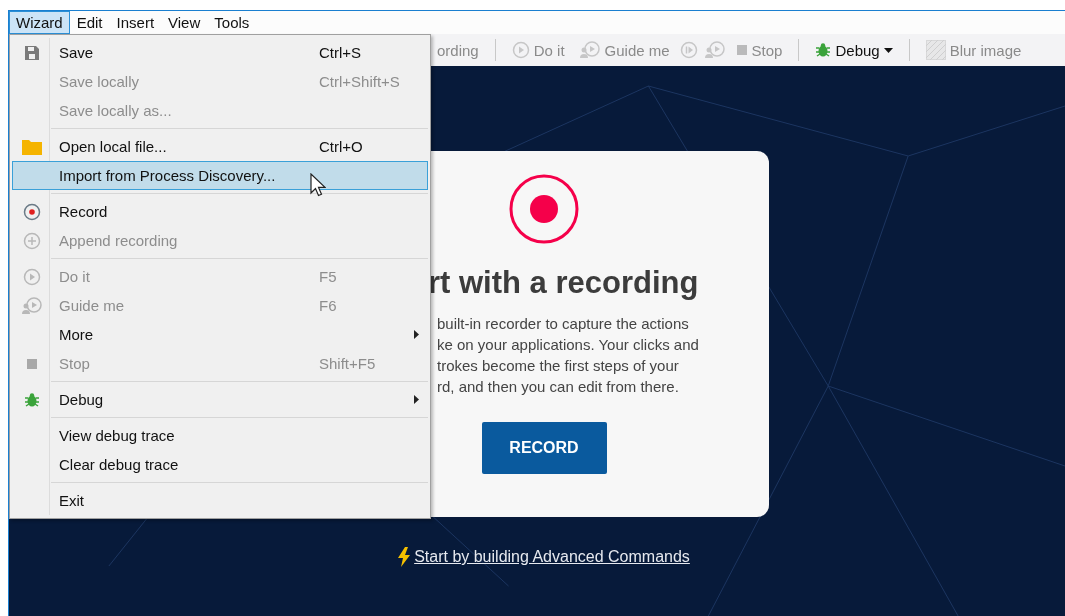 The height and width of the screenshot is (616, 1065). What do you see at coordinates (220, 146) in the screenshot?
I see `menu-item: Open local file... Ctrl+O` at bounding box center [220, 146].